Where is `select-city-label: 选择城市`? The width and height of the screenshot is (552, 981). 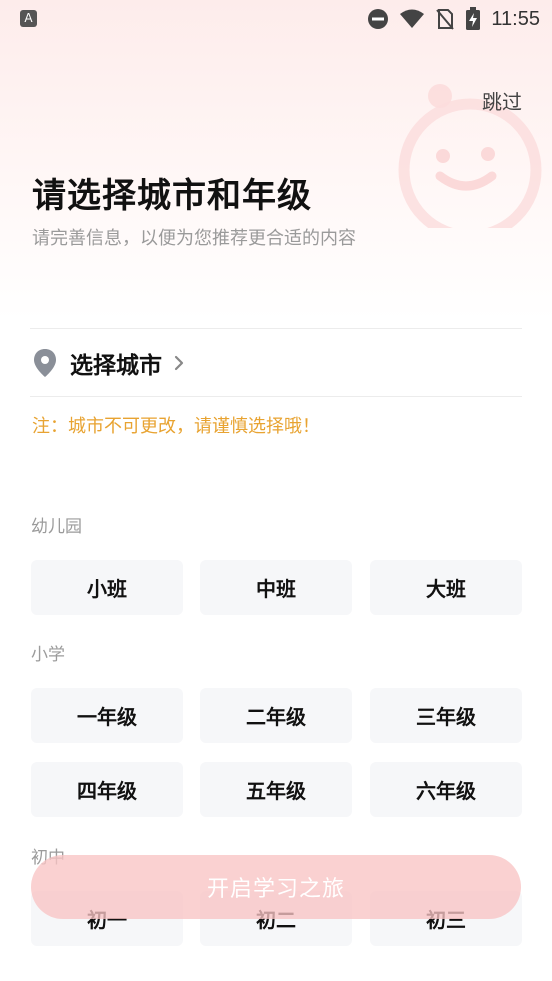
select-city-label: 选择城市 is located at coordinates (116, 366).